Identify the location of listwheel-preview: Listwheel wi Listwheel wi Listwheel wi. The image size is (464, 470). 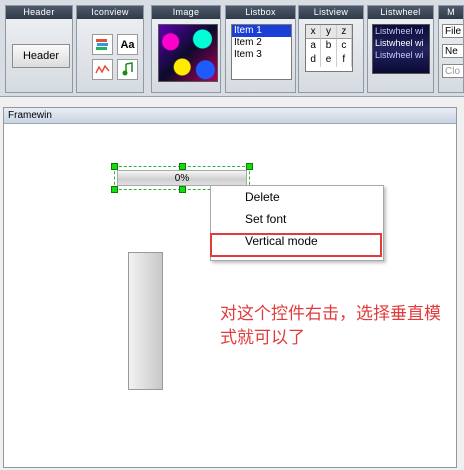
(401, 49).